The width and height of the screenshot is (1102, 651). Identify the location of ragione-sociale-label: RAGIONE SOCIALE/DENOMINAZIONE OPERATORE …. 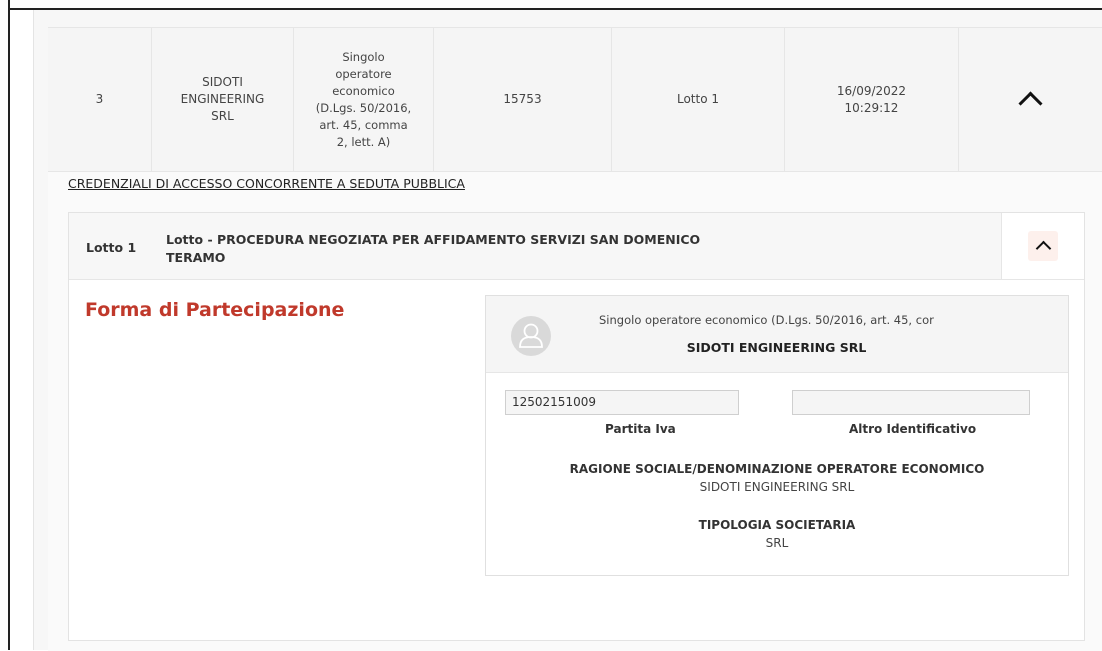
(777, 469).